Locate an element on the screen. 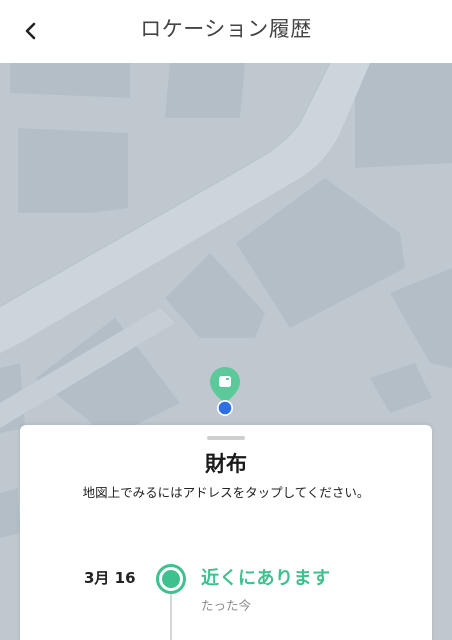  map-pin-icon is located at coordinates (225, 391).